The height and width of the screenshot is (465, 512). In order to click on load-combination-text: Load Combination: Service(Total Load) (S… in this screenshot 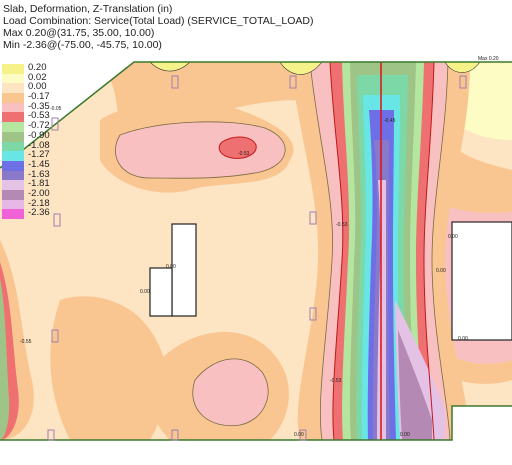, I will do `click(158, 21)`.